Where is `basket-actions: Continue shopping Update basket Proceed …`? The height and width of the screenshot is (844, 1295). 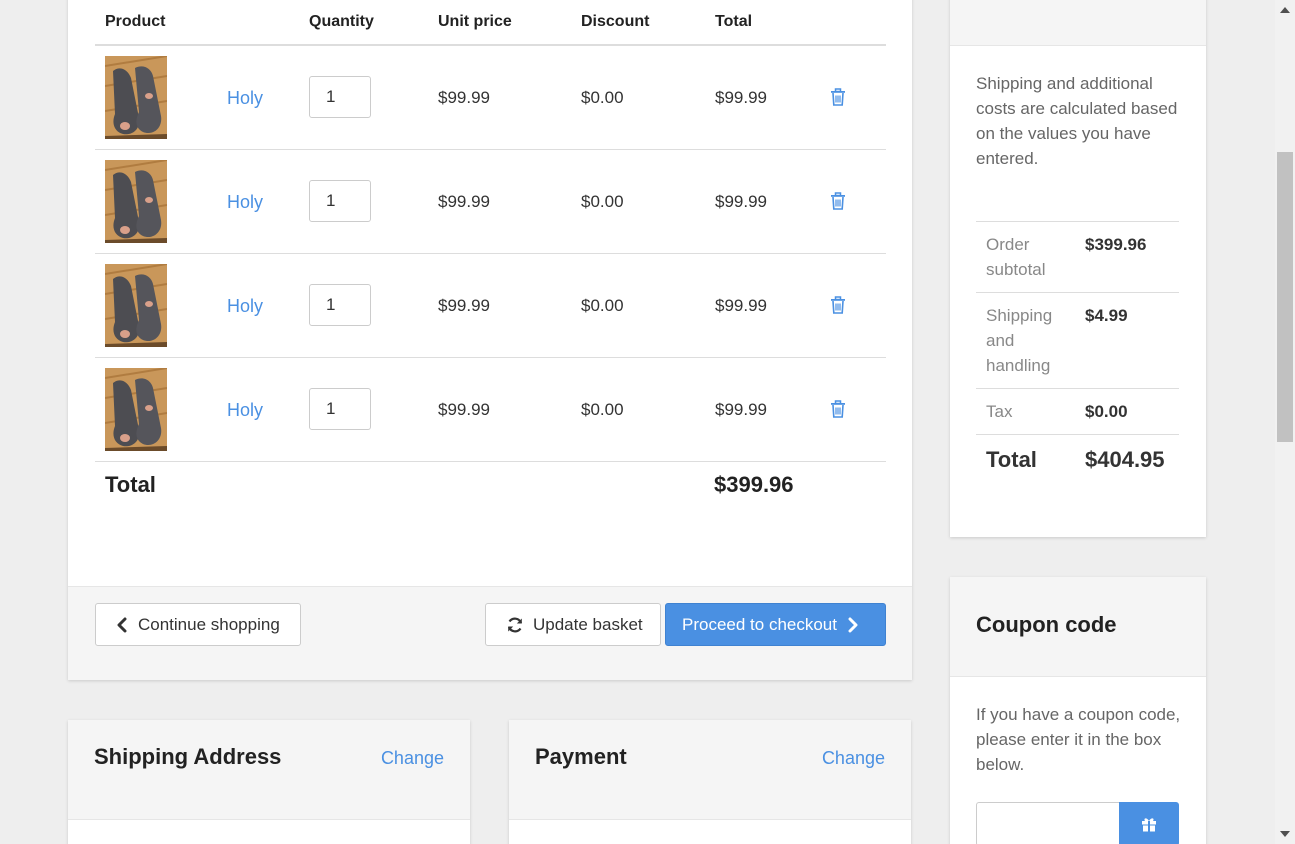
basket-actions: Continue shopping Update basket Proceed … is located at coordinates (490, 633).